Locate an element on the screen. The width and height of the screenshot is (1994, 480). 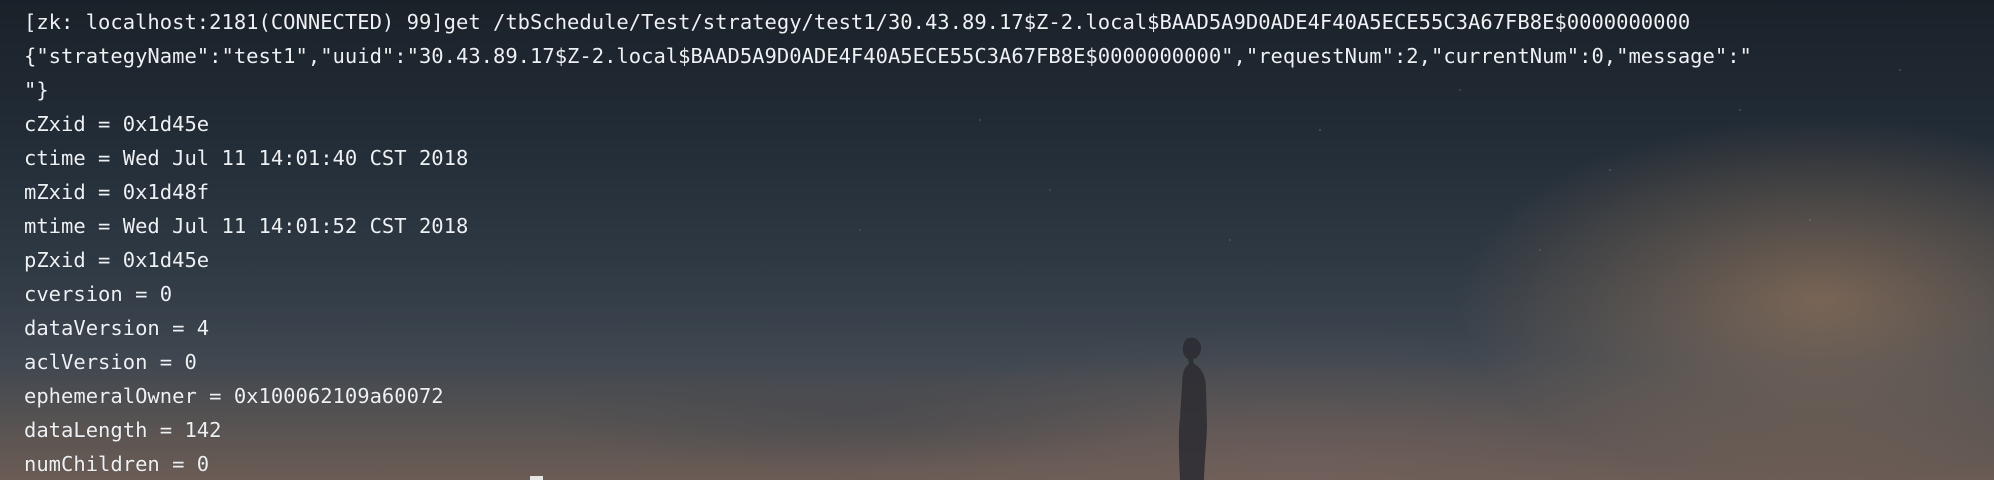
stat-dataversion: dataVersion = 4 is located at coordinates (117, 328).